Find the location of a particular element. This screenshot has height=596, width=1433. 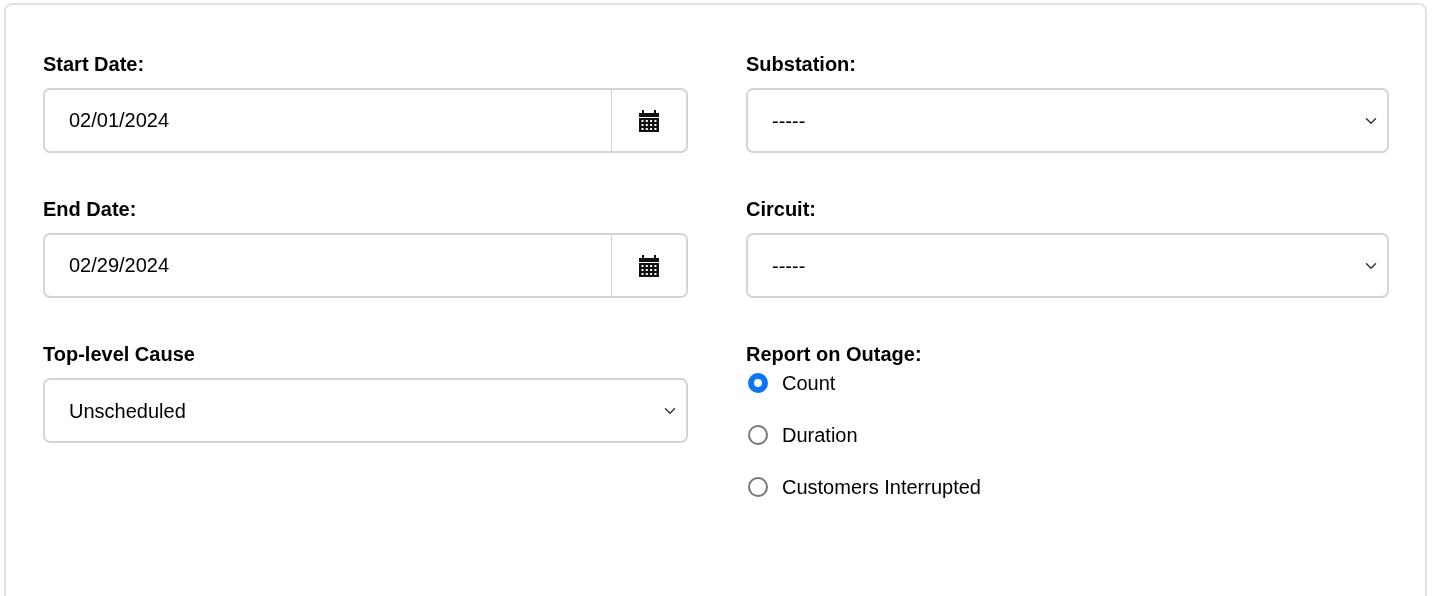

field-label: Top-level Cause is located at coordinates (119, 354).